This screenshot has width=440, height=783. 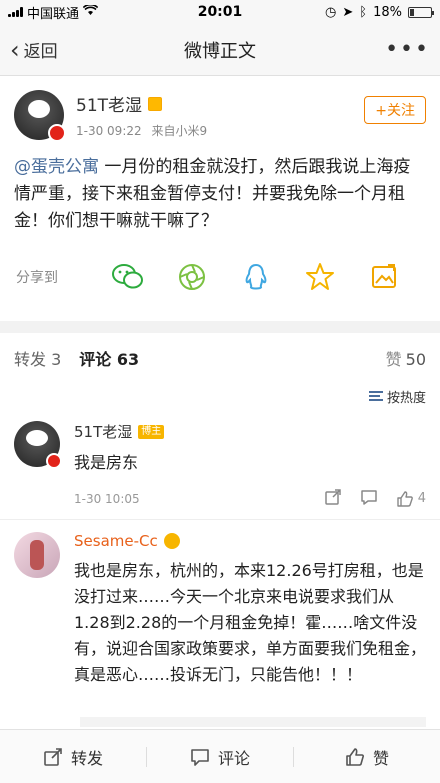 I want to click on share-bar: 分享到, so click(x=220, y=277).